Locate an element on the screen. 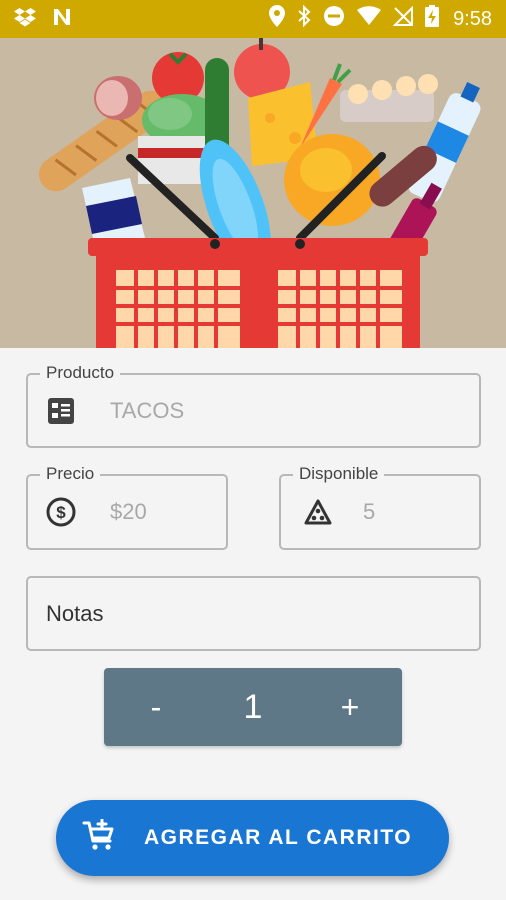 This screenshot has width=506, height=900. quantity-value: 1 is located at coordinates (253, 706).